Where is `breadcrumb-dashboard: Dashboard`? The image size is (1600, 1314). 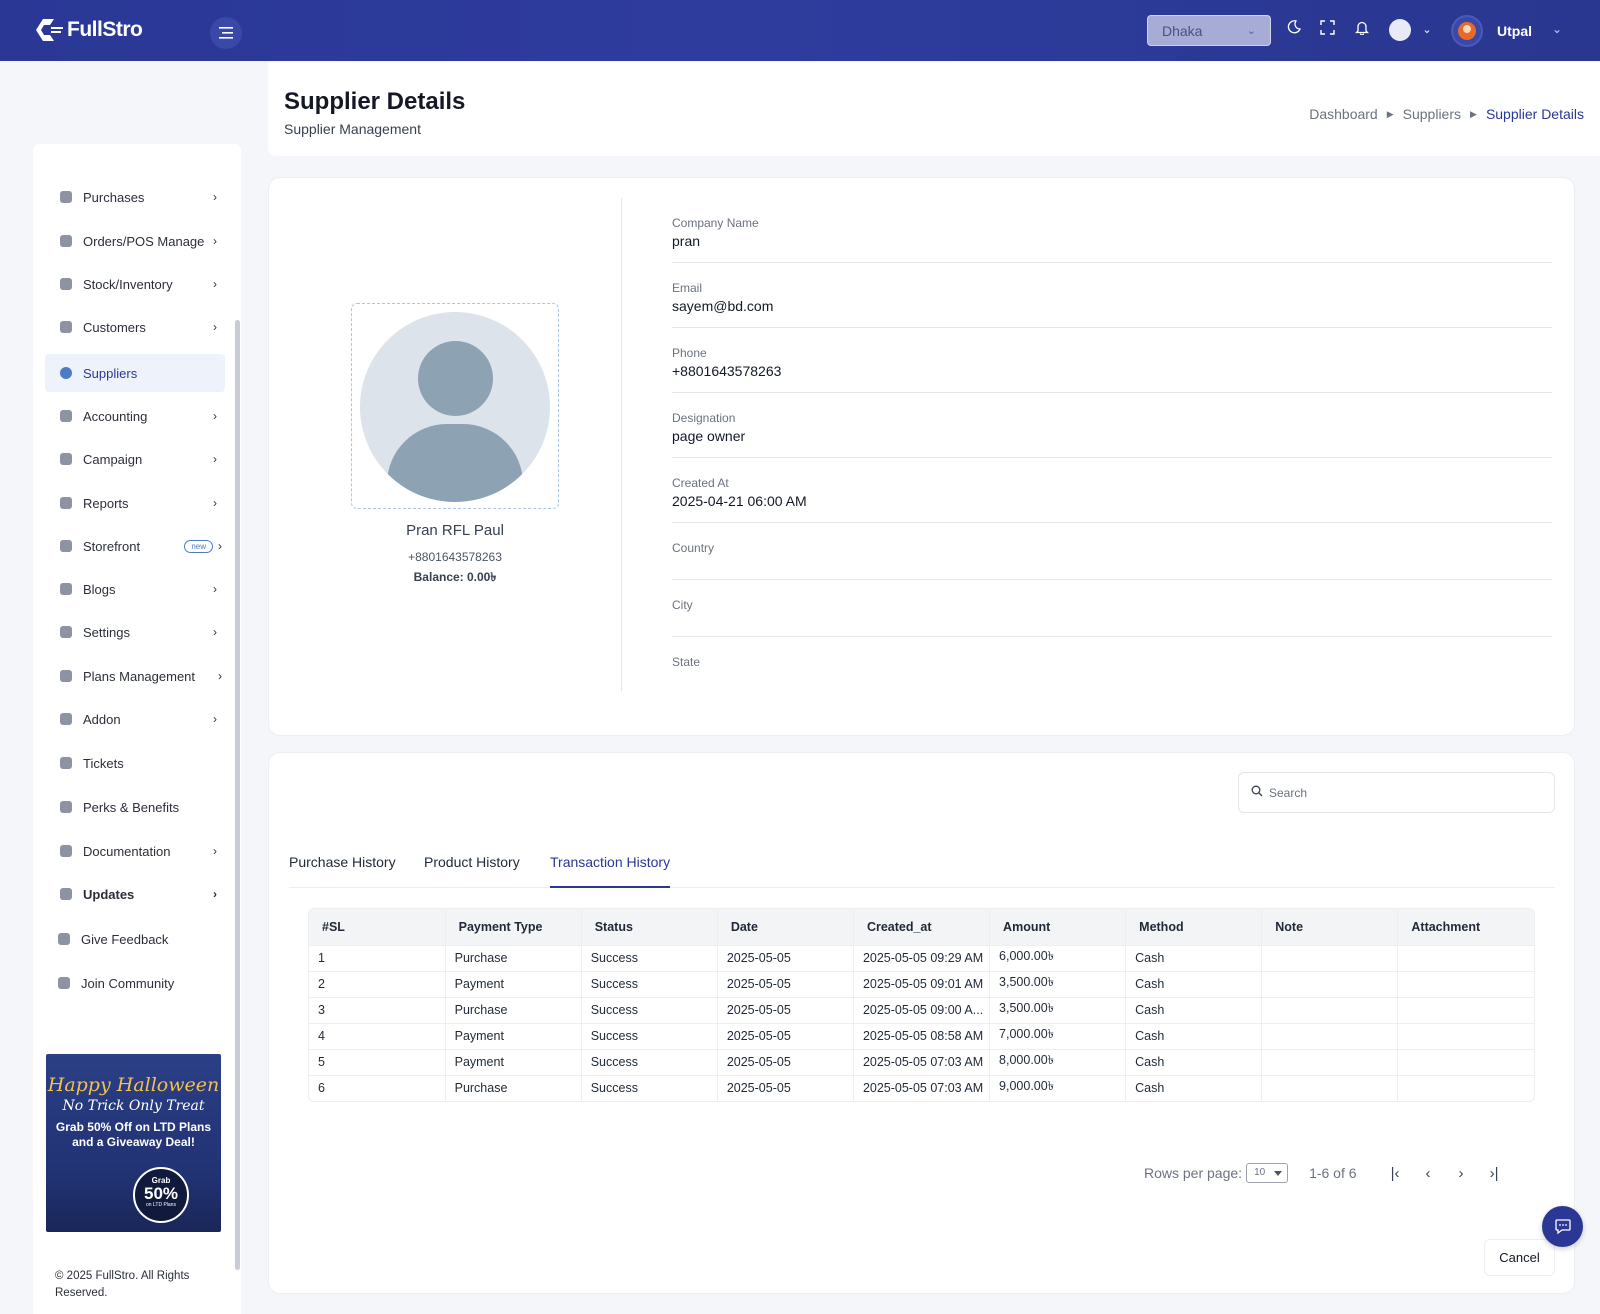
breadcrumb-dashboard: Dashboard is located at coordinates (1343, 114).